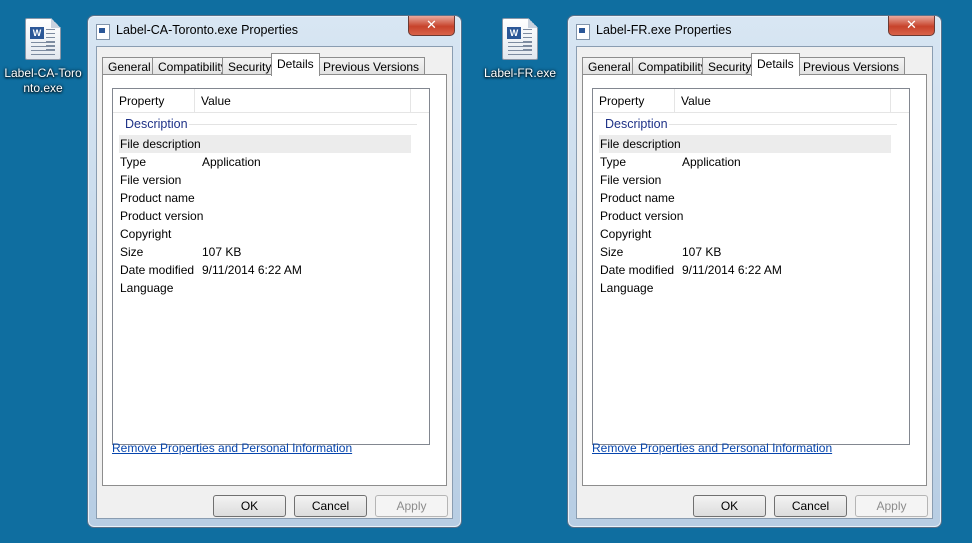  What do you see at coordinates (43, 80) in the screenshot?
I see `desktop-icon-label: Label-CA-Toronto.exe` at bounding box center [43, 80].